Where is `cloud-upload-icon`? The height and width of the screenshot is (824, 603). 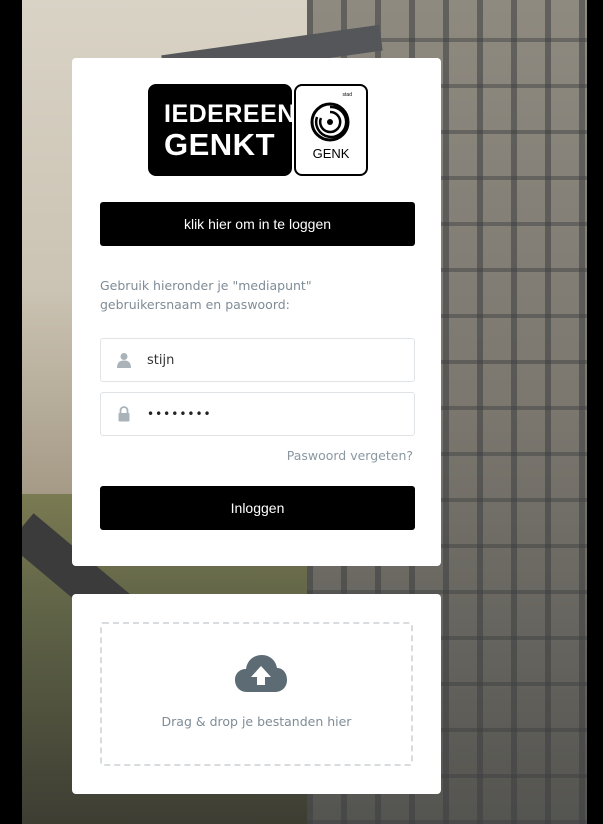
cloud-upload-icon is located at coordinates (261, 673).